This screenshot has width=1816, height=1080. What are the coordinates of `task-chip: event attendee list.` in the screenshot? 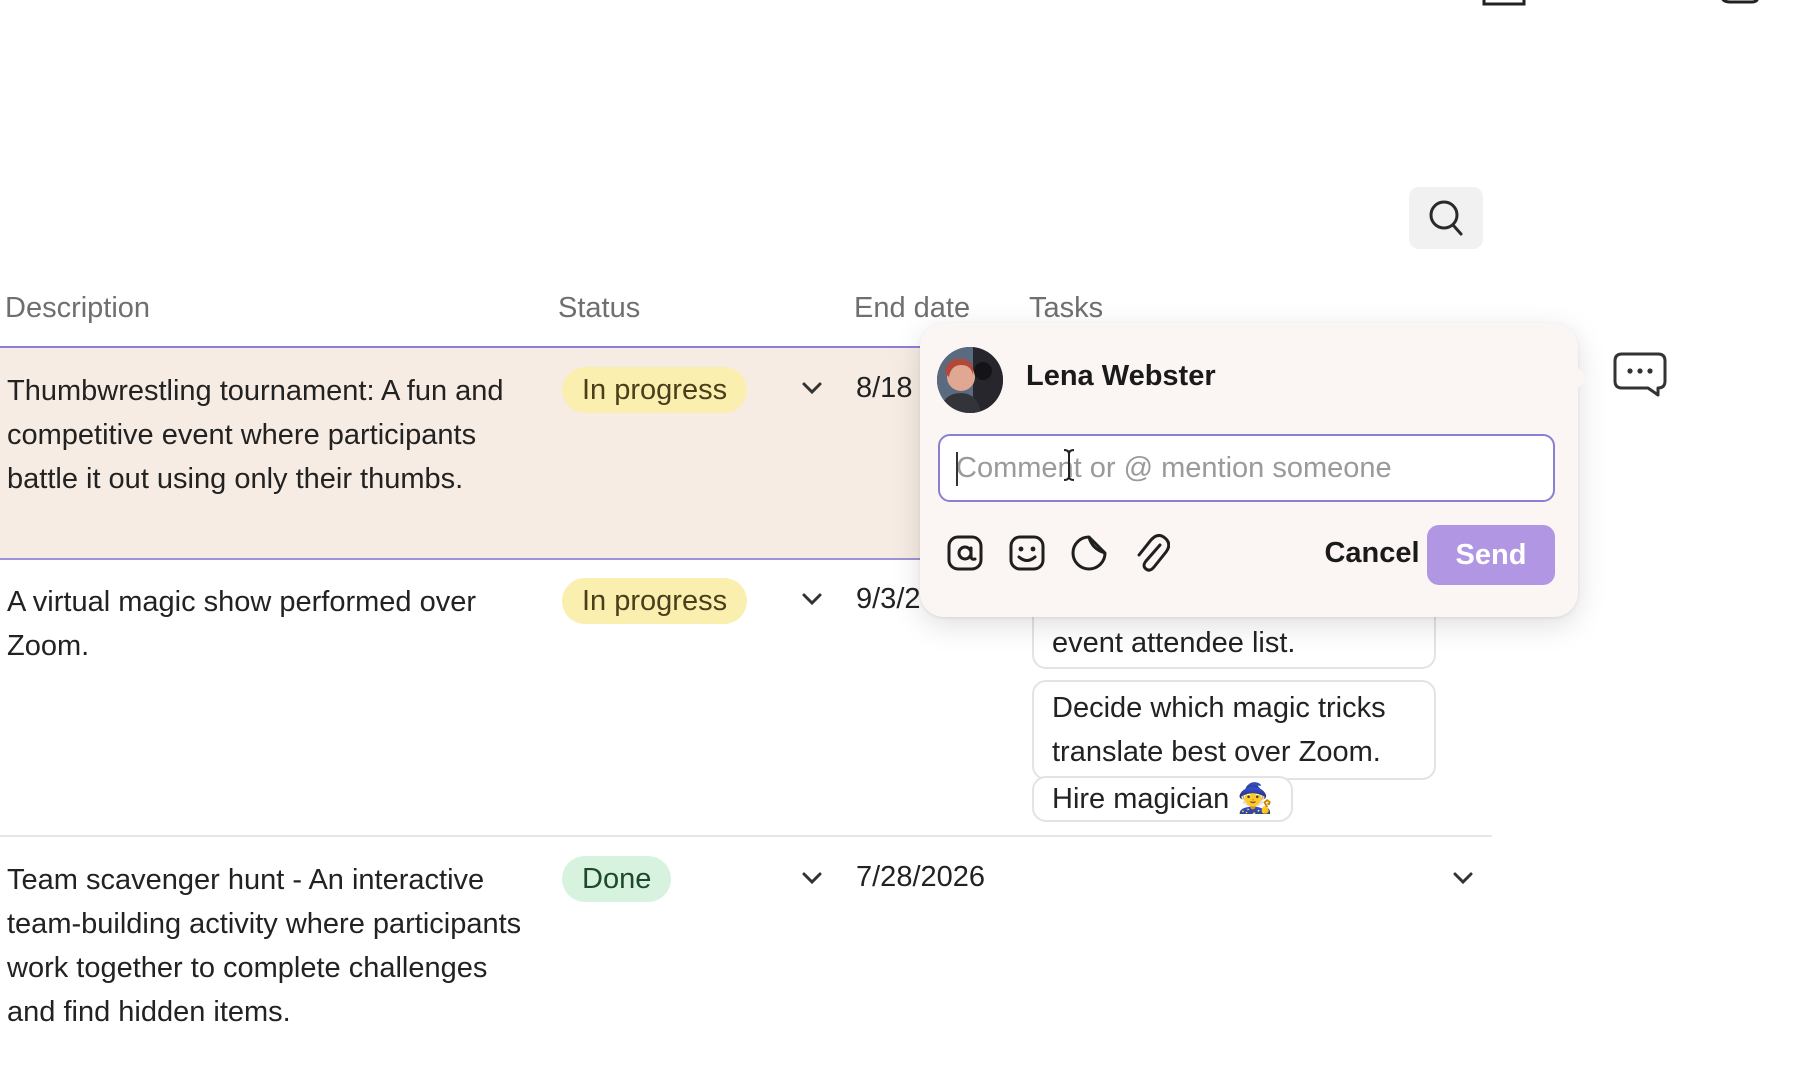 It's located at (1234, 643).